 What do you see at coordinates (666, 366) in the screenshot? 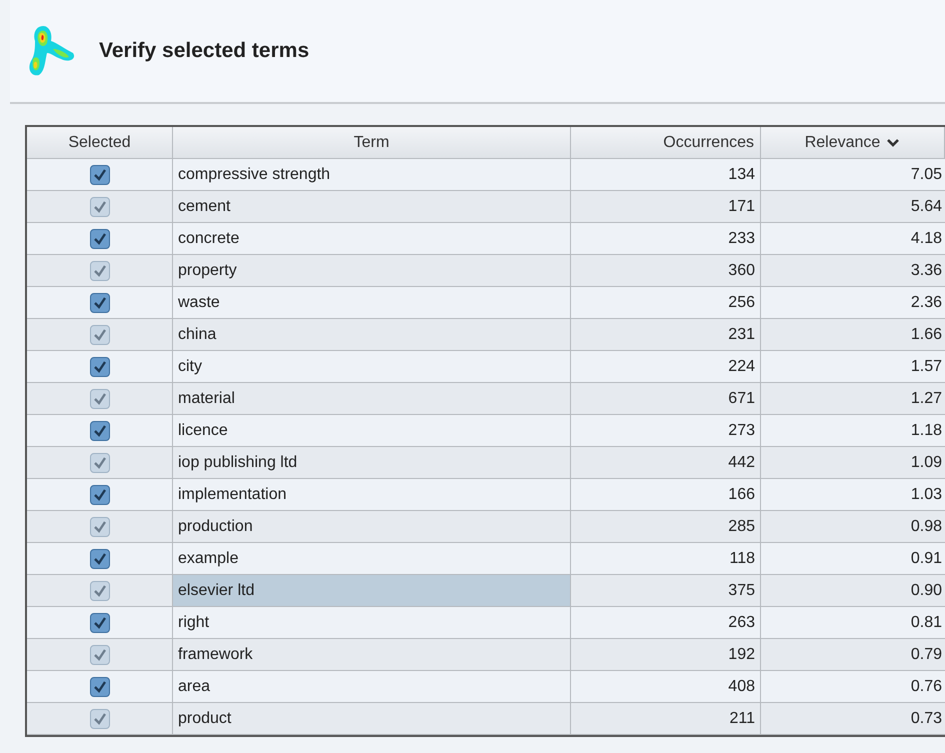
I see `occurrences-cell: 224` at bounding box center [666, 366].